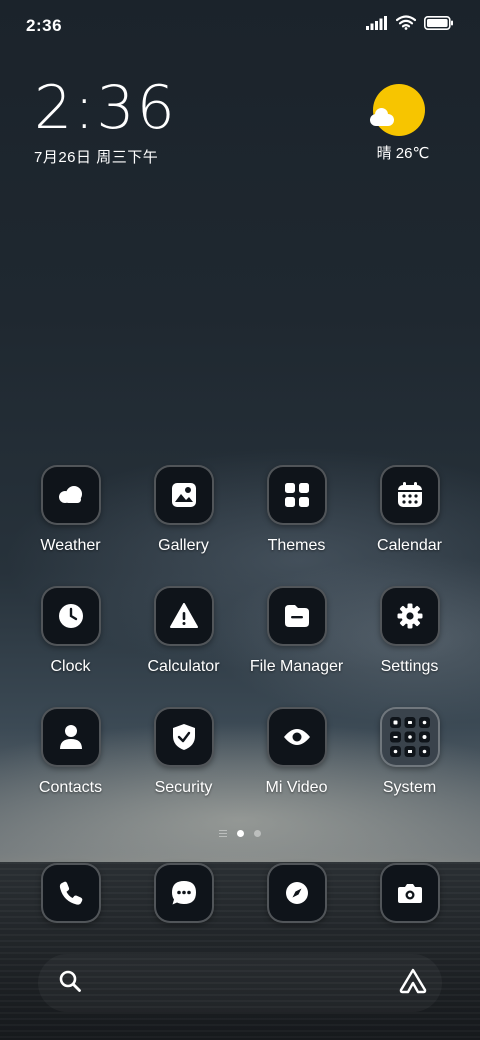  I want to click on app-settings: Settings, so click(409, 631).